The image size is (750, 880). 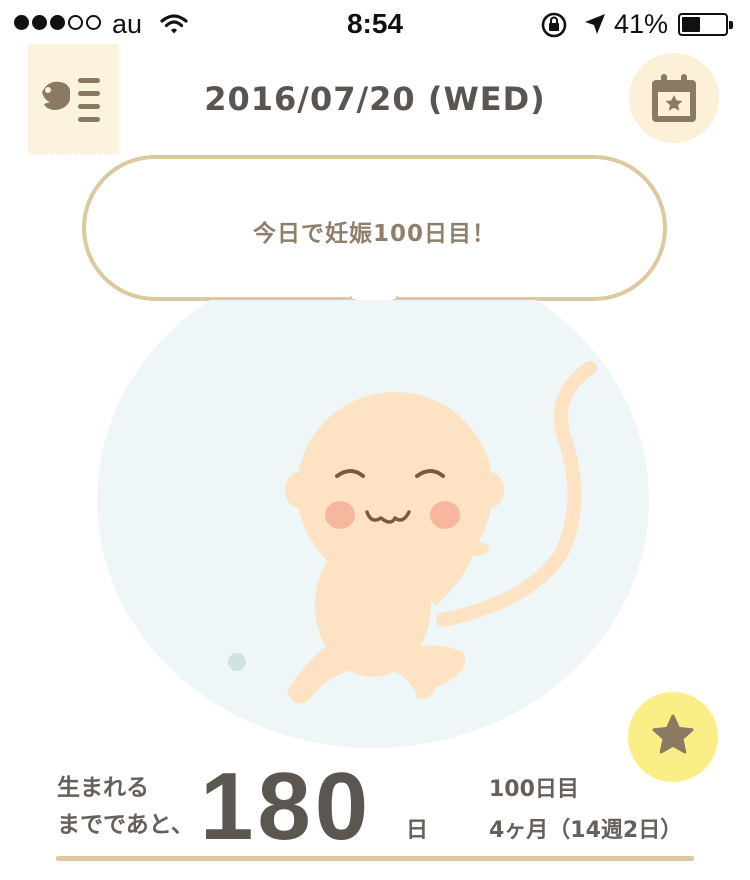 I want to click on battery-icon, so click(x=705, y=24).